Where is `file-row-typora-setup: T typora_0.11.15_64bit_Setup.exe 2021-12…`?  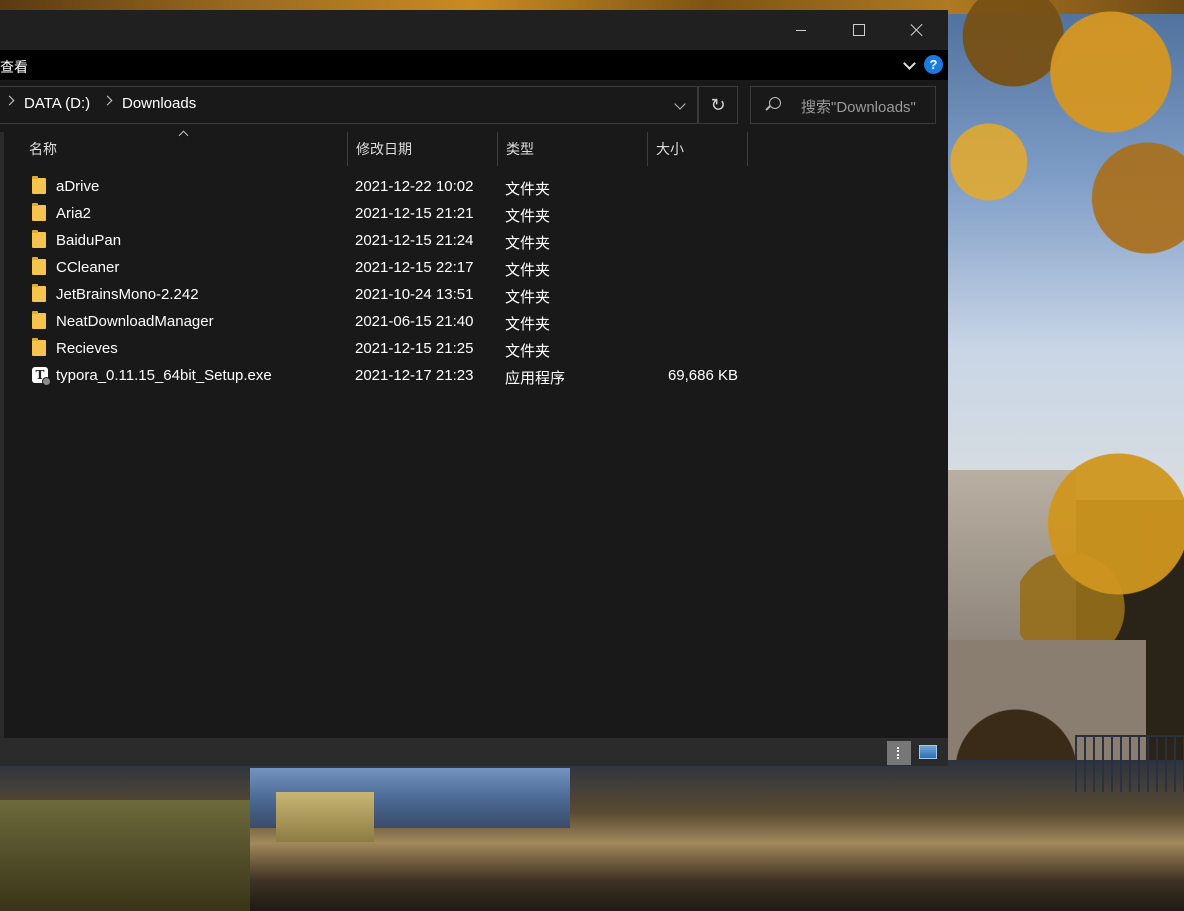 file-row-typora-setup: T typora_0.11.15_64bit_Setup.exe 2021-12… is located at coordinates (387, 376).